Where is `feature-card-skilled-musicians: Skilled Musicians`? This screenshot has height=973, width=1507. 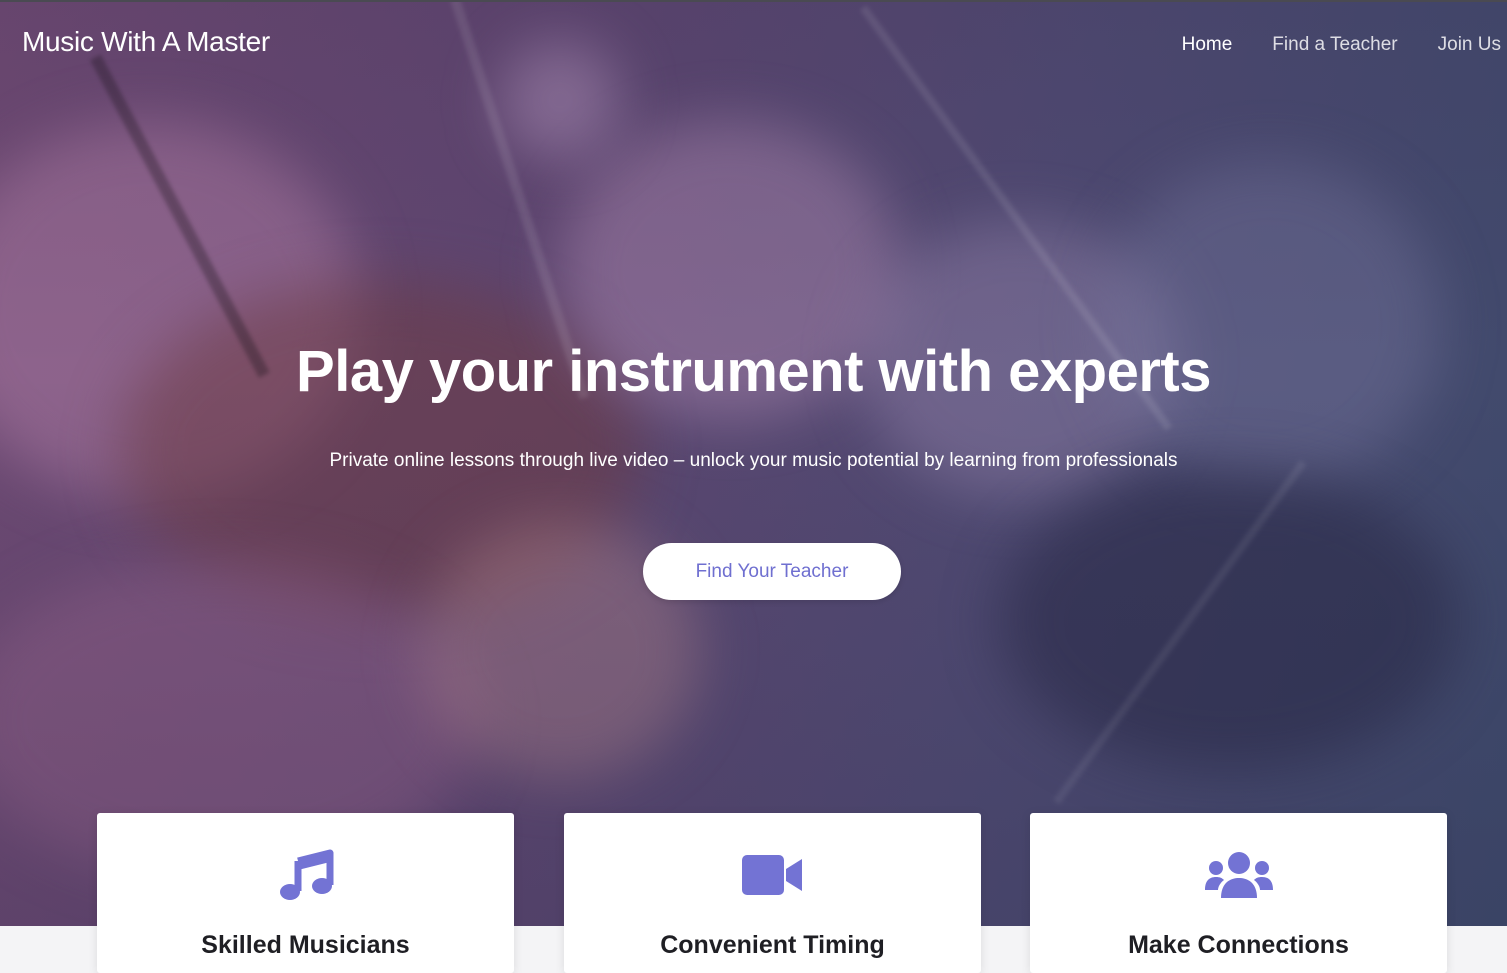
feature-card-skilled-musicians: Skilled Musicians is located at coordinates (305, 893).